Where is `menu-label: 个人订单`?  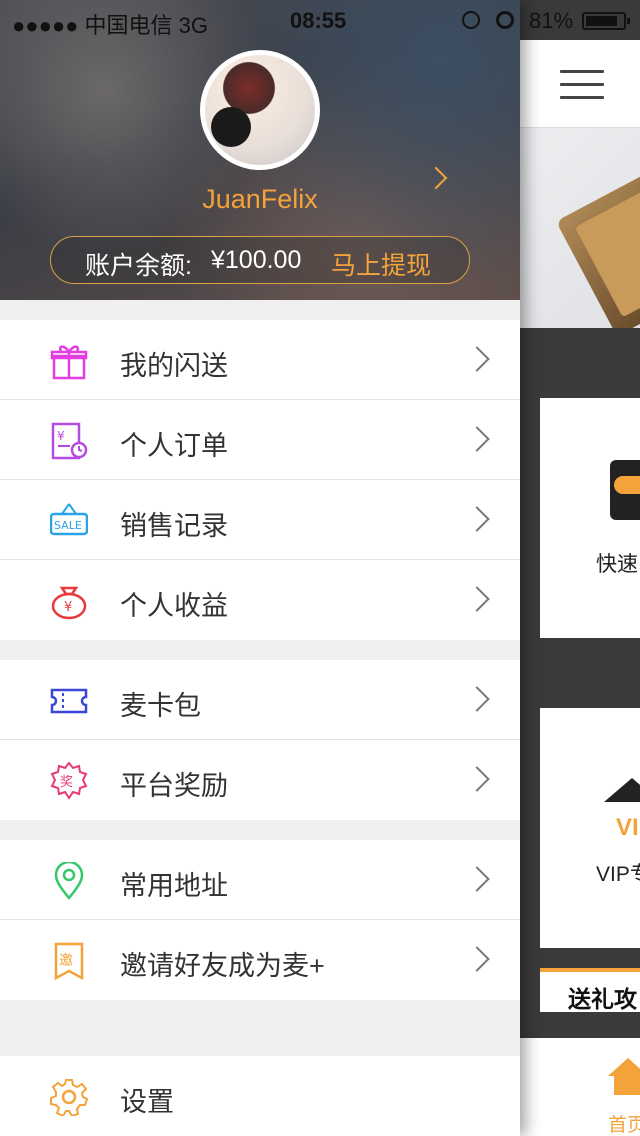 menu-label: 个人订单 is located at coordinates (174, 446).